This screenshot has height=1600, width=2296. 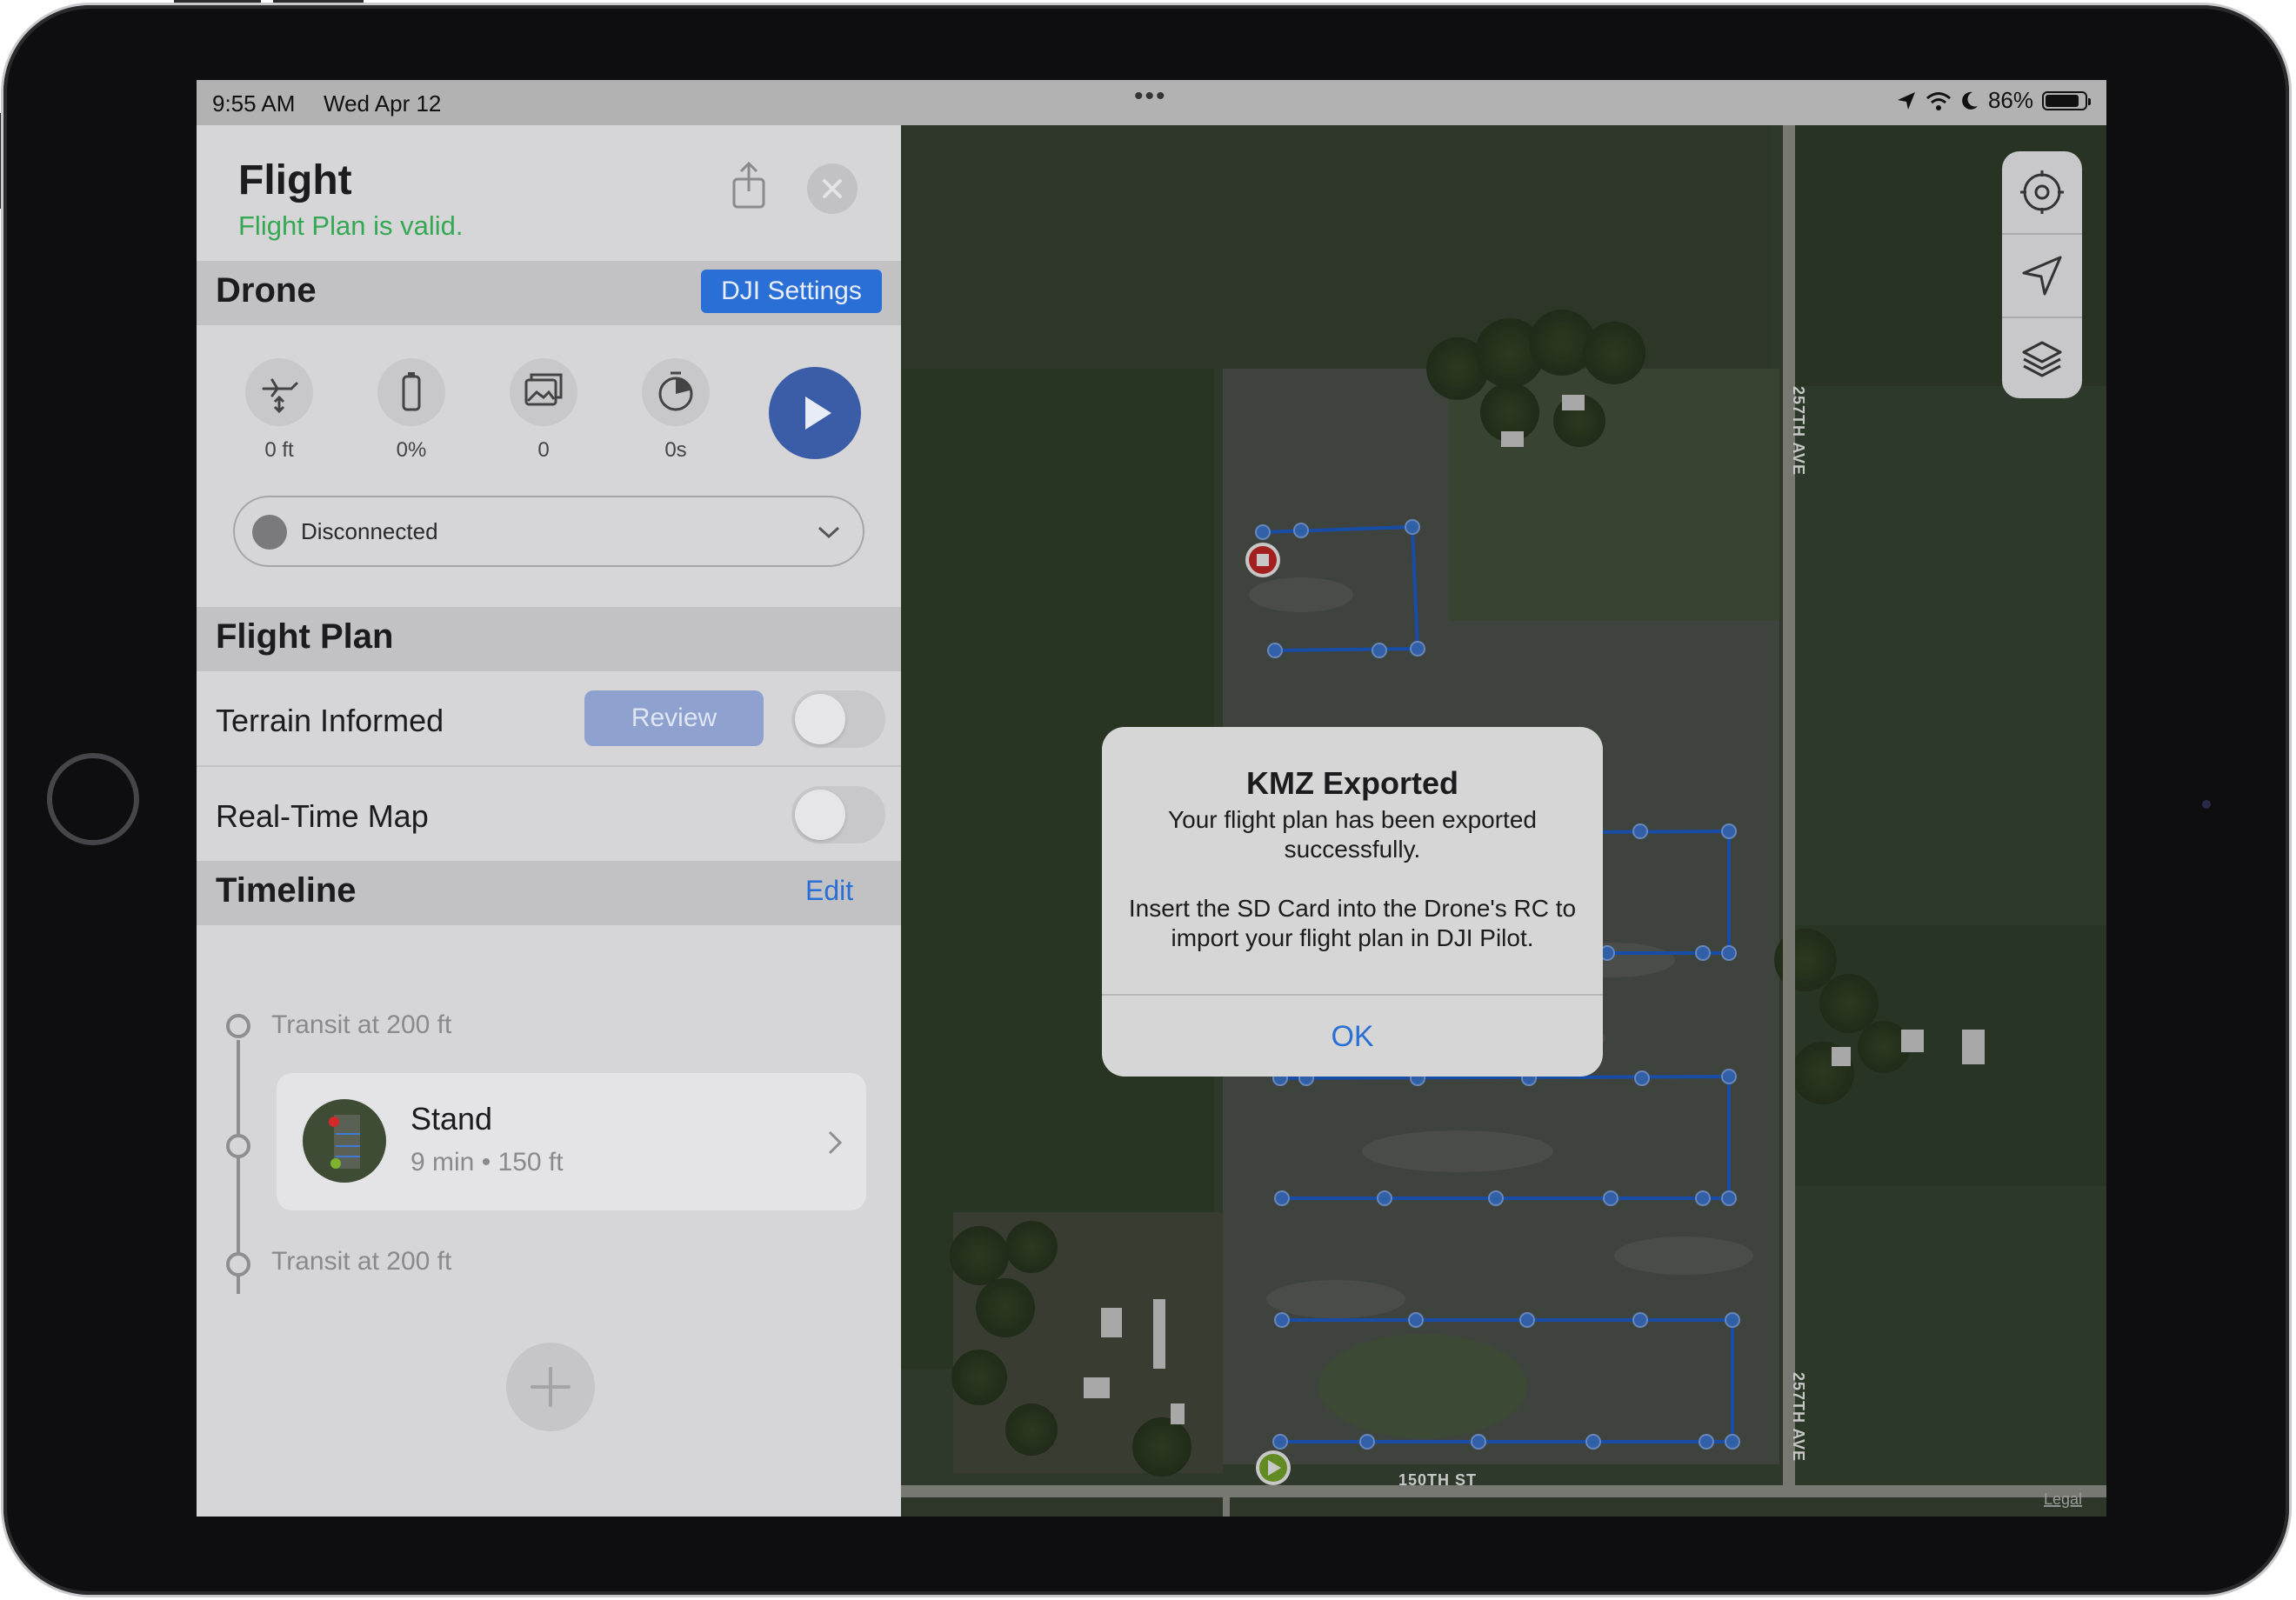 What do you see at coordinates (1353, 995) in the screenshot?
I see `dialog-separator` at bounding box center [1353, 995].